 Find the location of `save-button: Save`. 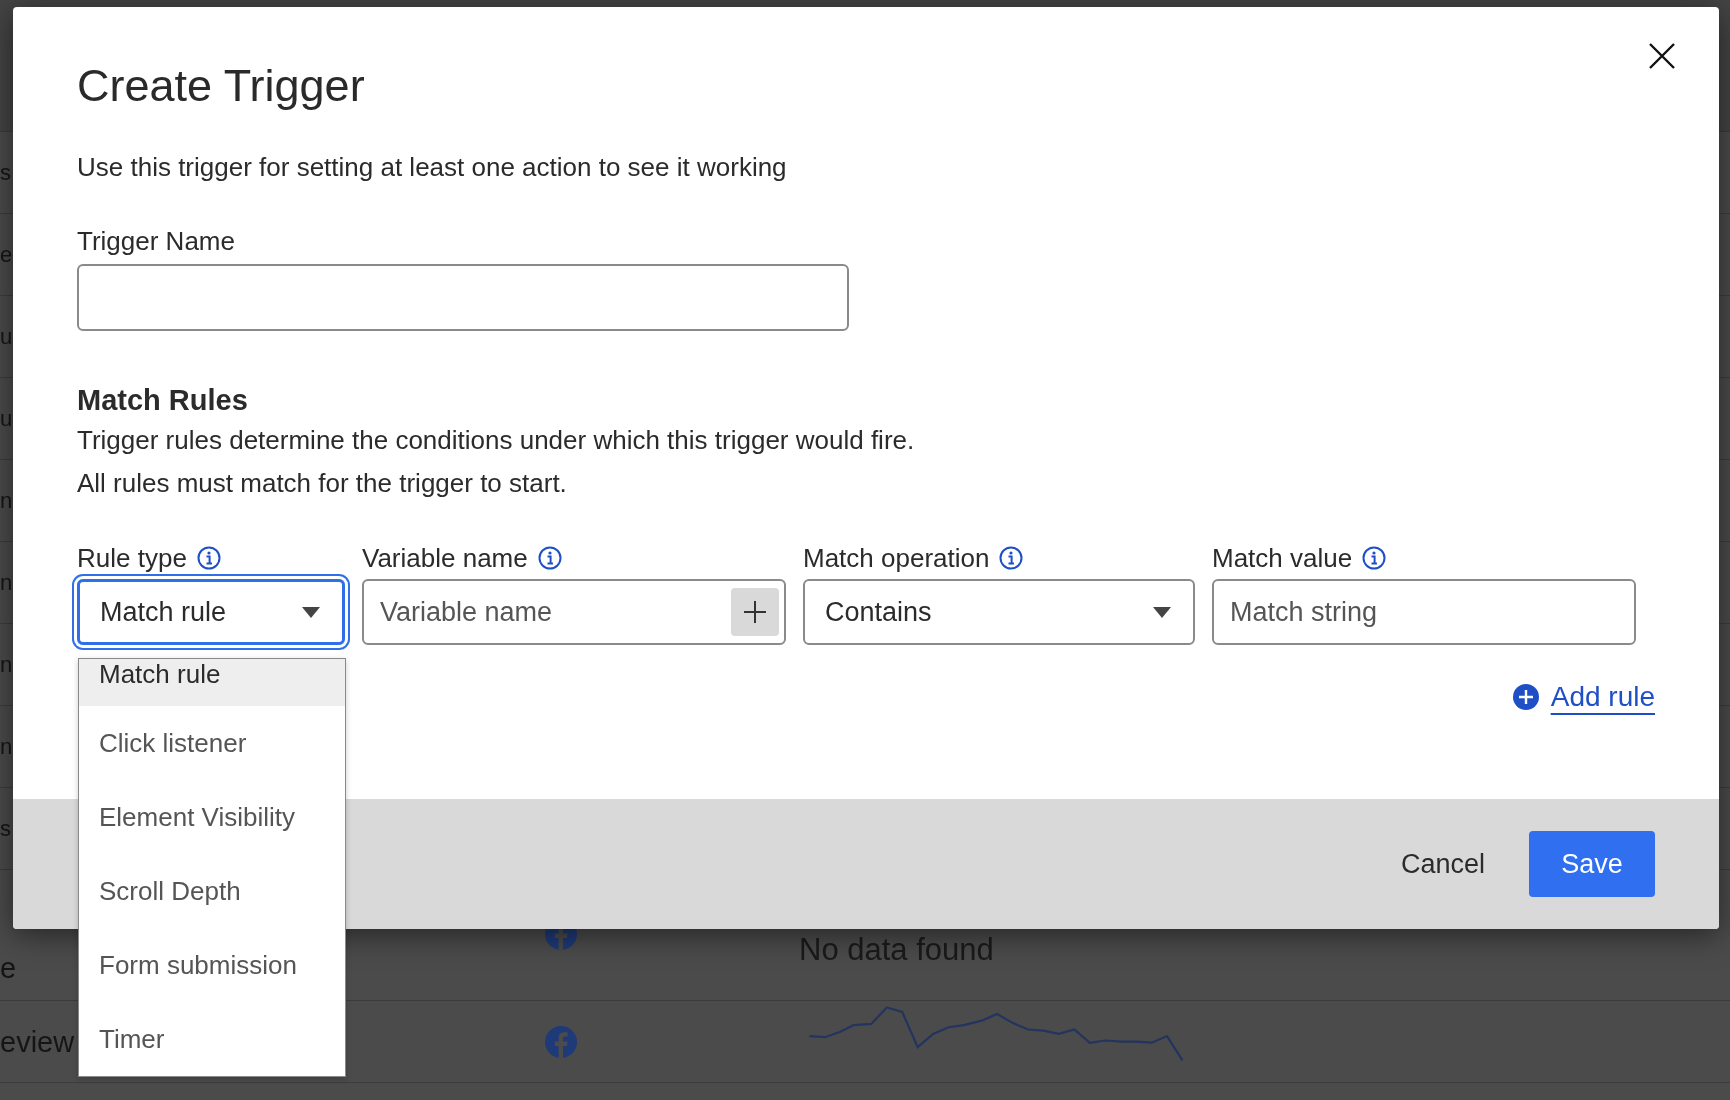

save-button: Save is located at coordinates (1592, 864).